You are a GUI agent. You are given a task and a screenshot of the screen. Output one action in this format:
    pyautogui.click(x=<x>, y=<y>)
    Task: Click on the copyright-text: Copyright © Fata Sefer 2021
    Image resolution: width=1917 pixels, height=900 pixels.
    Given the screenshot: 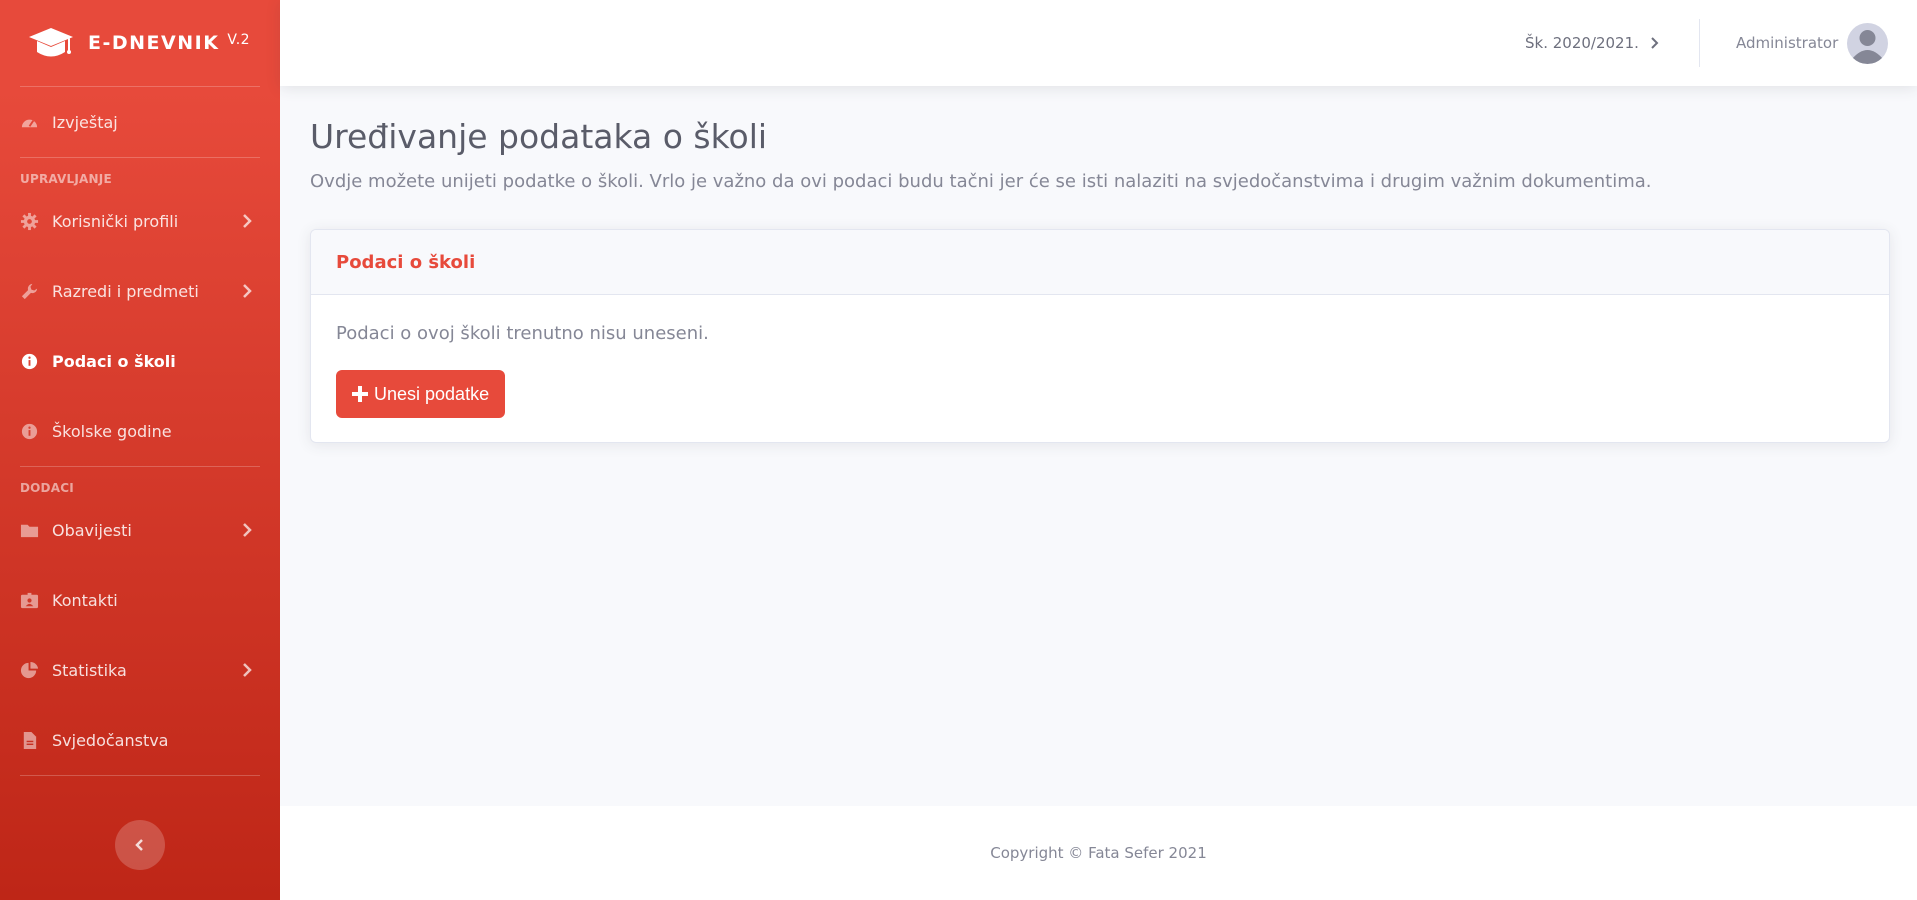 What is the action you would take?
    pyautogui.click(x=1098, y=853)
    